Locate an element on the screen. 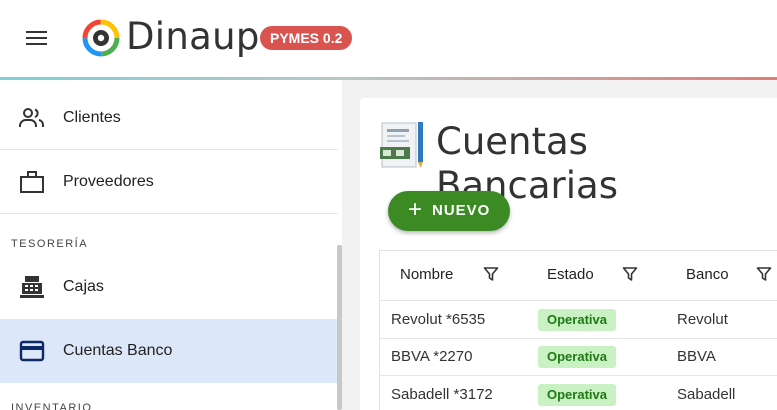 This screenshot has width=777, height=410. plus-icon: + is located at coordinates (416, 209).